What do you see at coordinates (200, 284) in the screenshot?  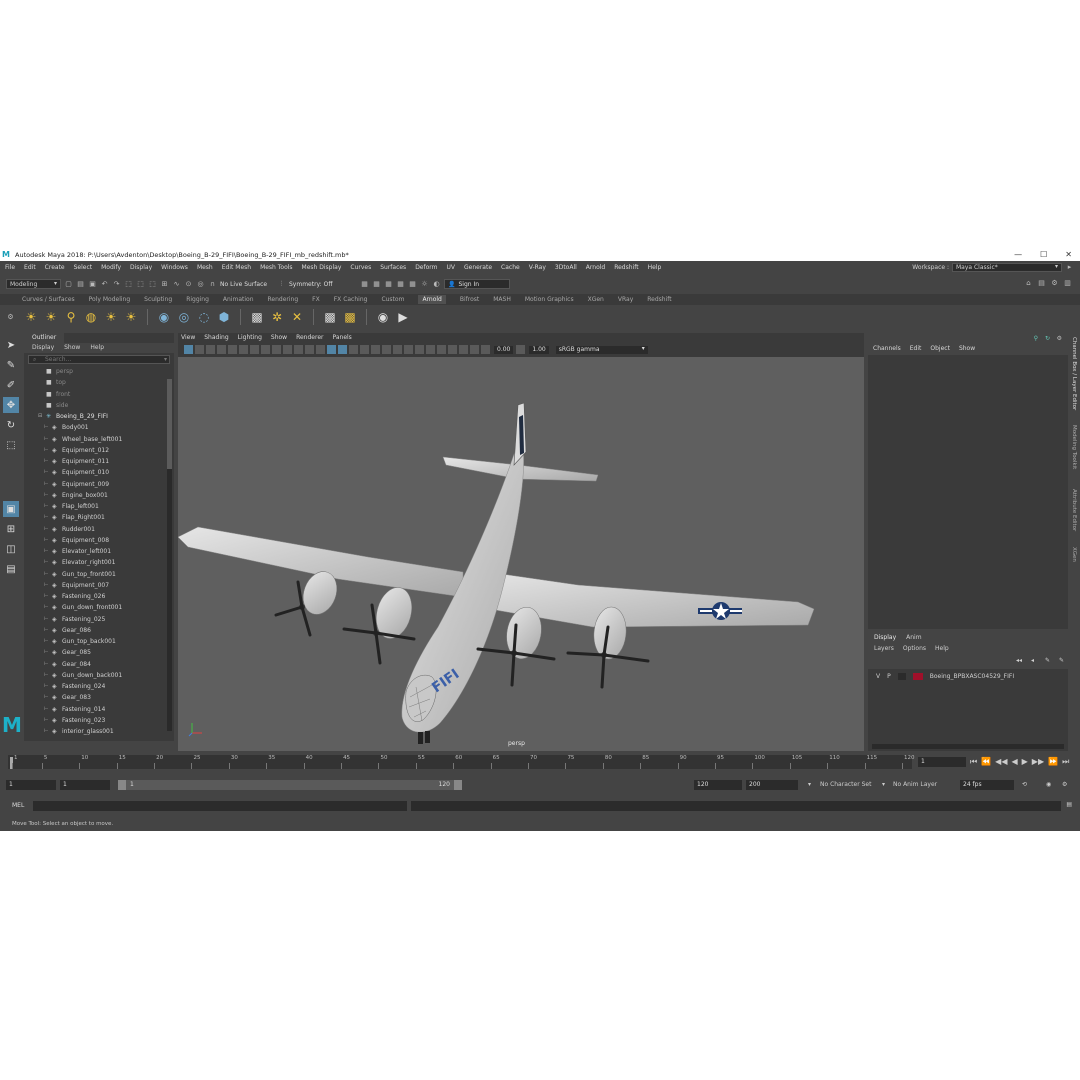 I see `snap-view-icon: ◎` at bounding box center [200, 284].